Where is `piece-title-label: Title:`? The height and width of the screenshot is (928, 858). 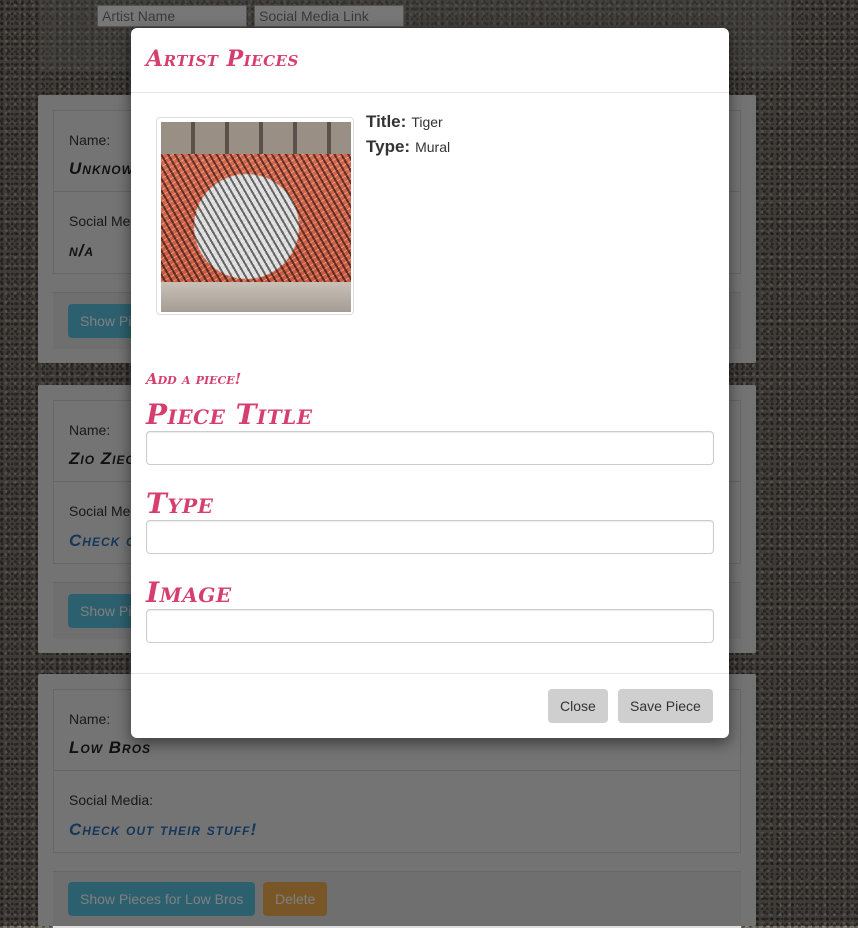
piece-title-label: Title: is located at coordinates (386, 121).